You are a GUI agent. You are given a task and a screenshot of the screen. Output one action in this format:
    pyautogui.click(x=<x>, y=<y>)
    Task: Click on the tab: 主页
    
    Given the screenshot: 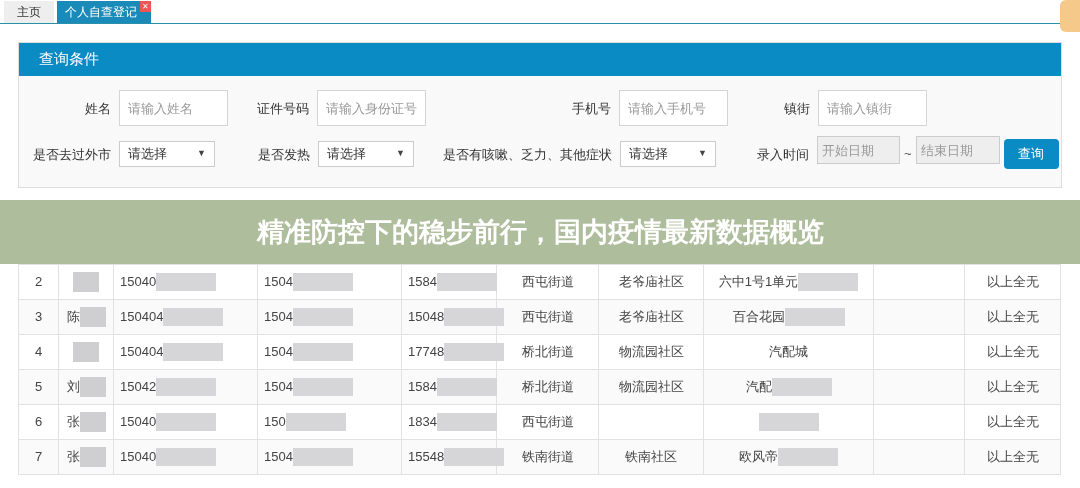 What is the action you would take?
    pyautogui.click(x=29, y=12)
    